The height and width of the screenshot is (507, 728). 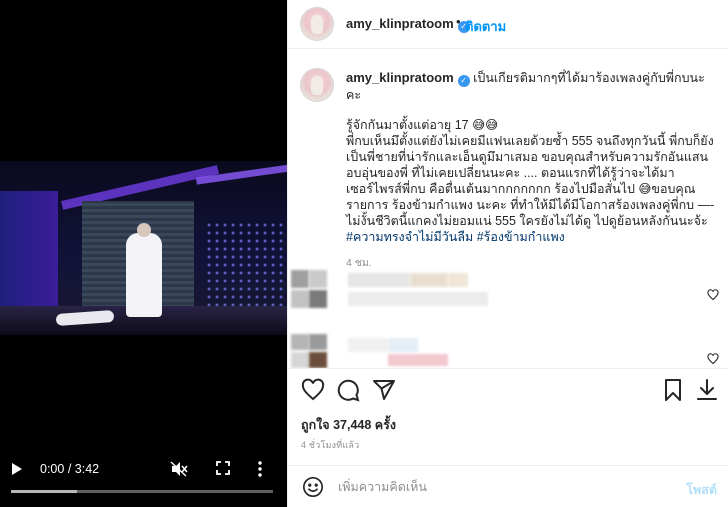 I want to click on likes-number: 37,448, so click(x=352, y=425).